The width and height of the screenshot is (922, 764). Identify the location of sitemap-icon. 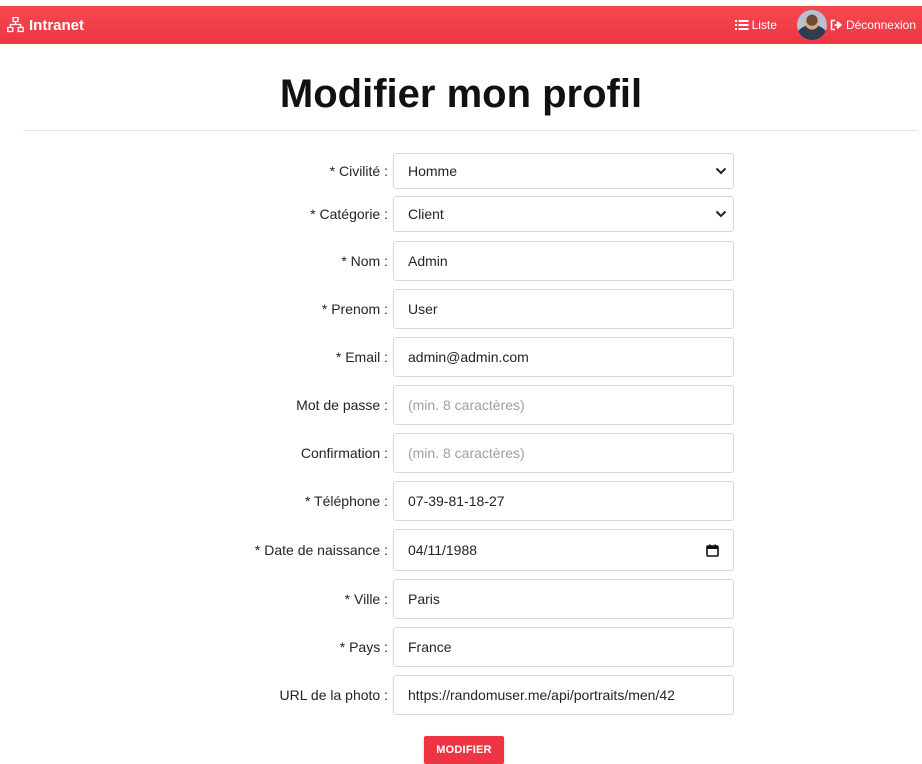
(15, 25).